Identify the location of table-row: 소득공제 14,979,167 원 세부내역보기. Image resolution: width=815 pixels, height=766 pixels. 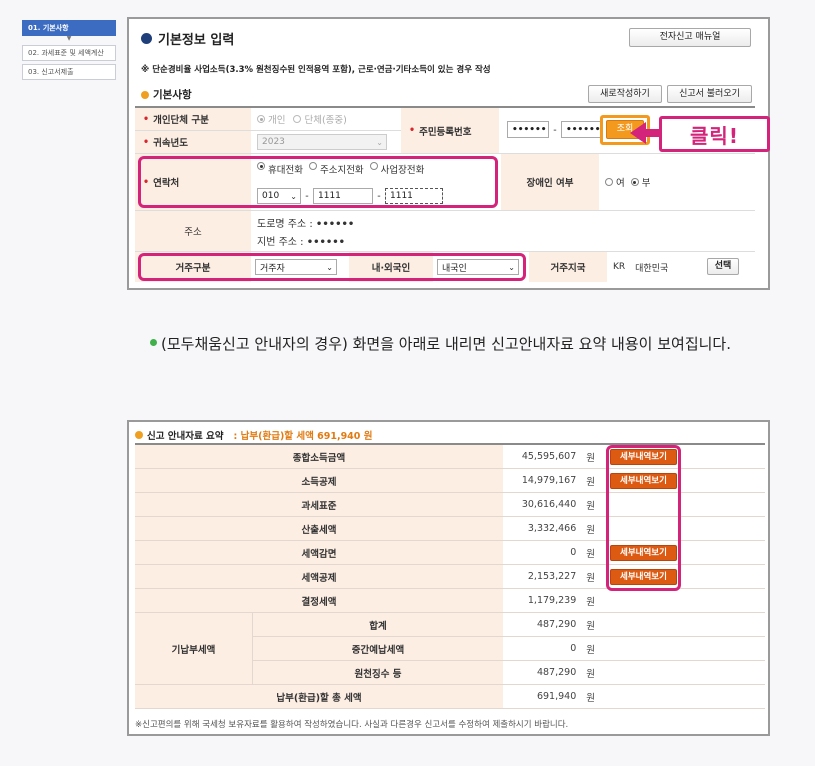
(450, 481).